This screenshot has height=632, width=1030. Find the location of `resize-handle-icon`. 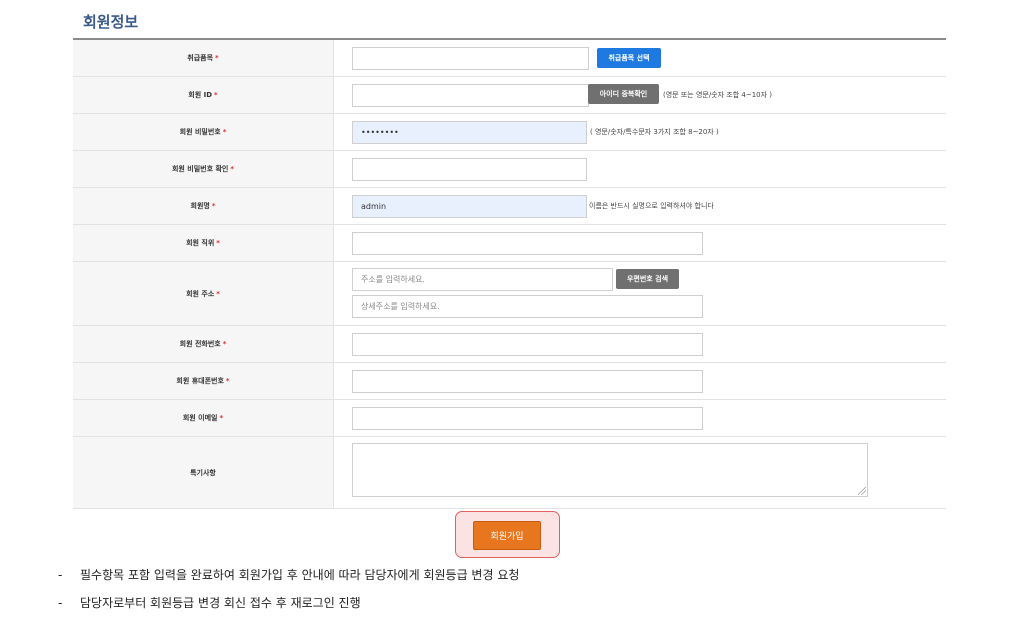

resize-handle-icon is located at coordinates (862, 491).